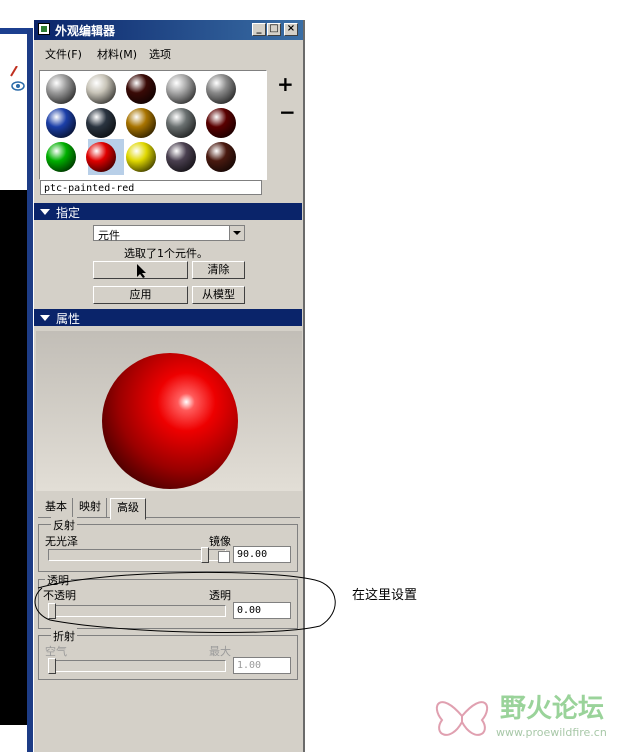  Describe the element at coordinates (168, 30) in the screenshot. I see `title-bar: 外观编辑器 _ □ ×` at that location.